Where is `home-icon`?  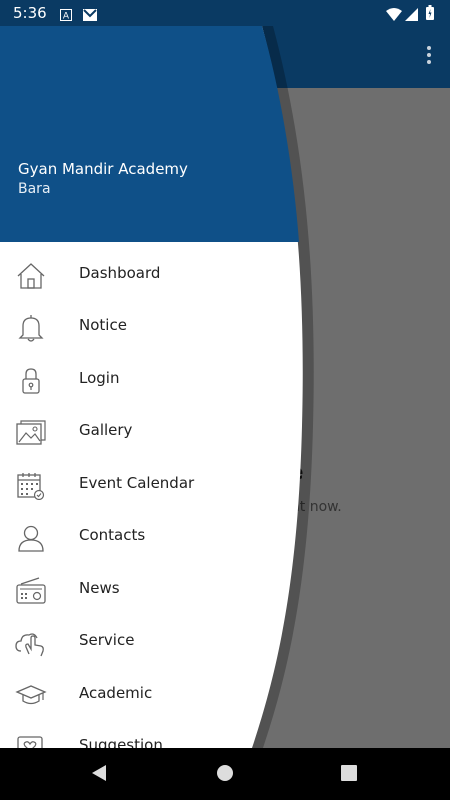
home-icon is located at coordinates (31, 276).